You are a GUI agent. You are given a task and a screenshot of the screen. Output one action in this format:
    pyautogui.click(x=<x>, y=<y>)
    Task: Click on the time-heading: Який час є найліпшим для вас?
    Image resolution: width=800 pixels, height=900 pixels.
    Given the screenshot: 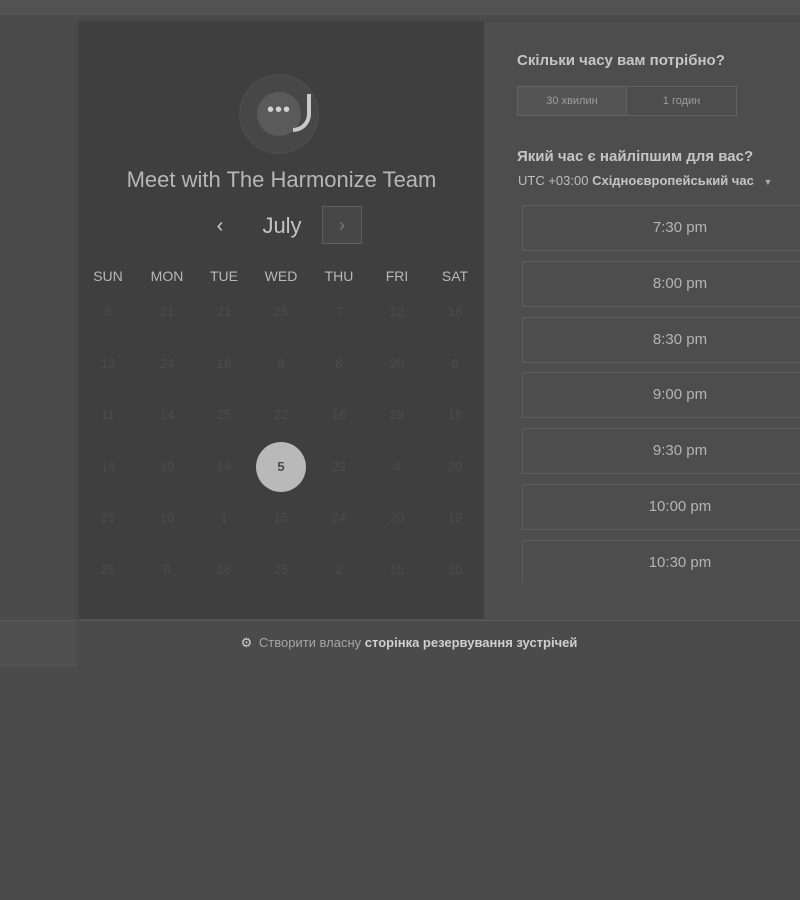 What is the action you would take?
    pyautogui.click(x=635, y=156)
    